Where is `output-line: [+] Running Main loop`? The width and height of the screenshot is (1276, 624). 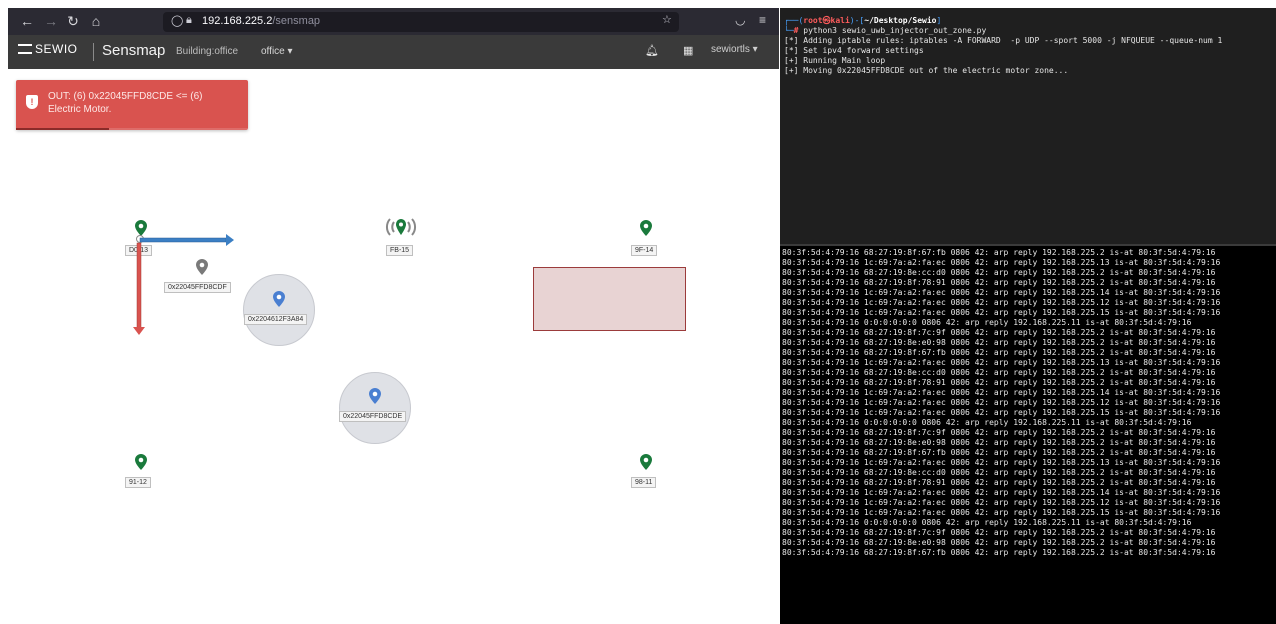 output-line: [+] Running Main loop is located at coordinates (835, 60).